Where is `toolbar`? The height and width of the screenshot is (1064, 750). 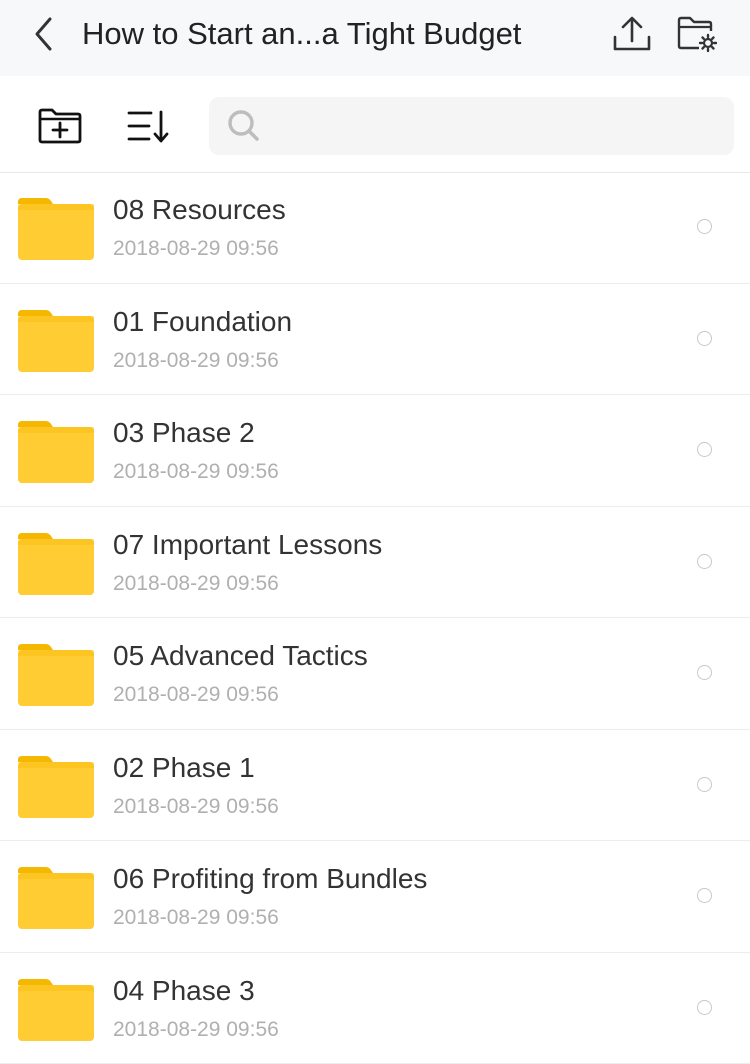 toolbar is located at coordinates (375, 124).